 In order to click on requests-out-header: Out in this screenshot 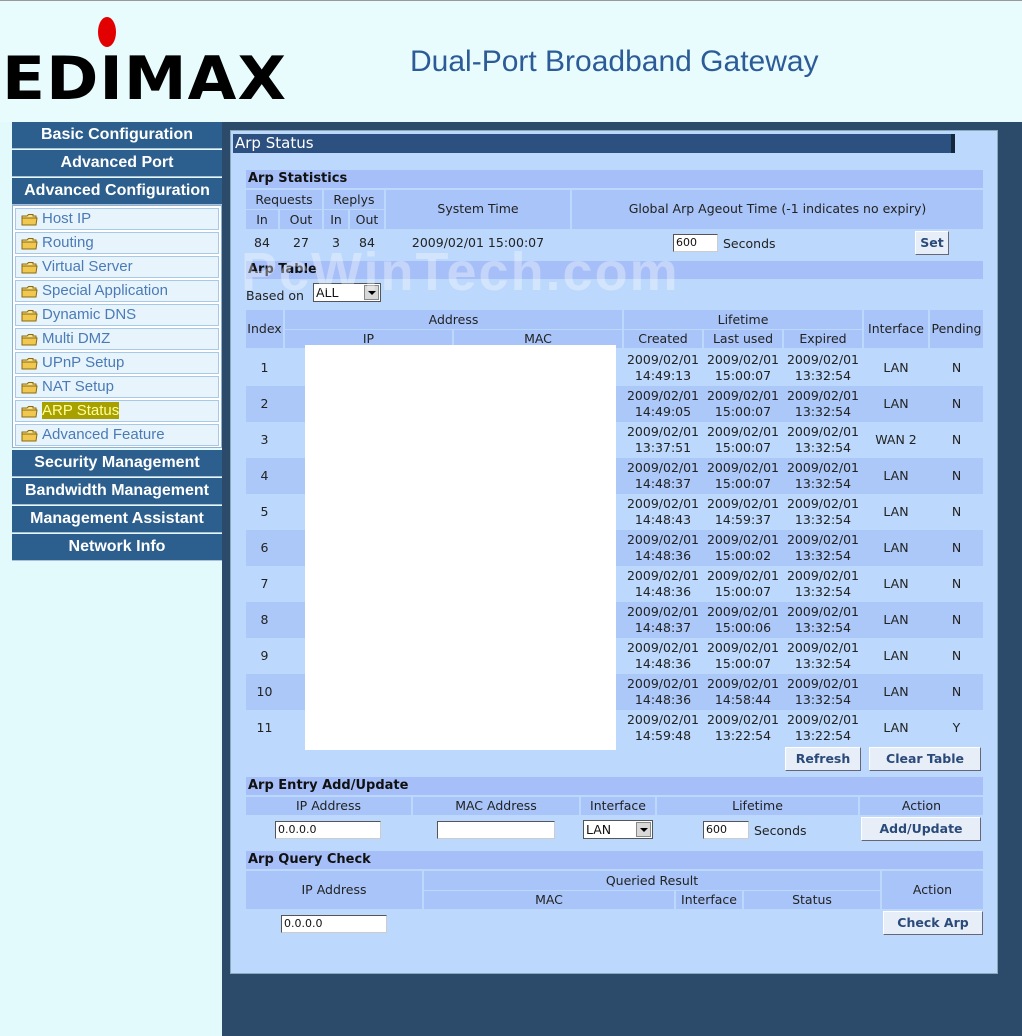, I will do `click(301, 219)`.